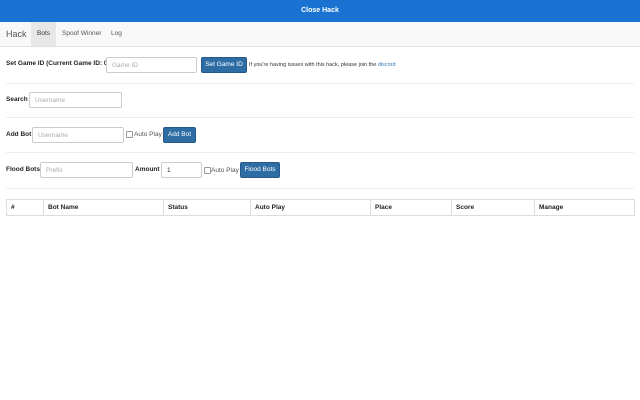 This screenshot has height=400, width=640. I want to click on column-header-status: Status, so click(207, 207).